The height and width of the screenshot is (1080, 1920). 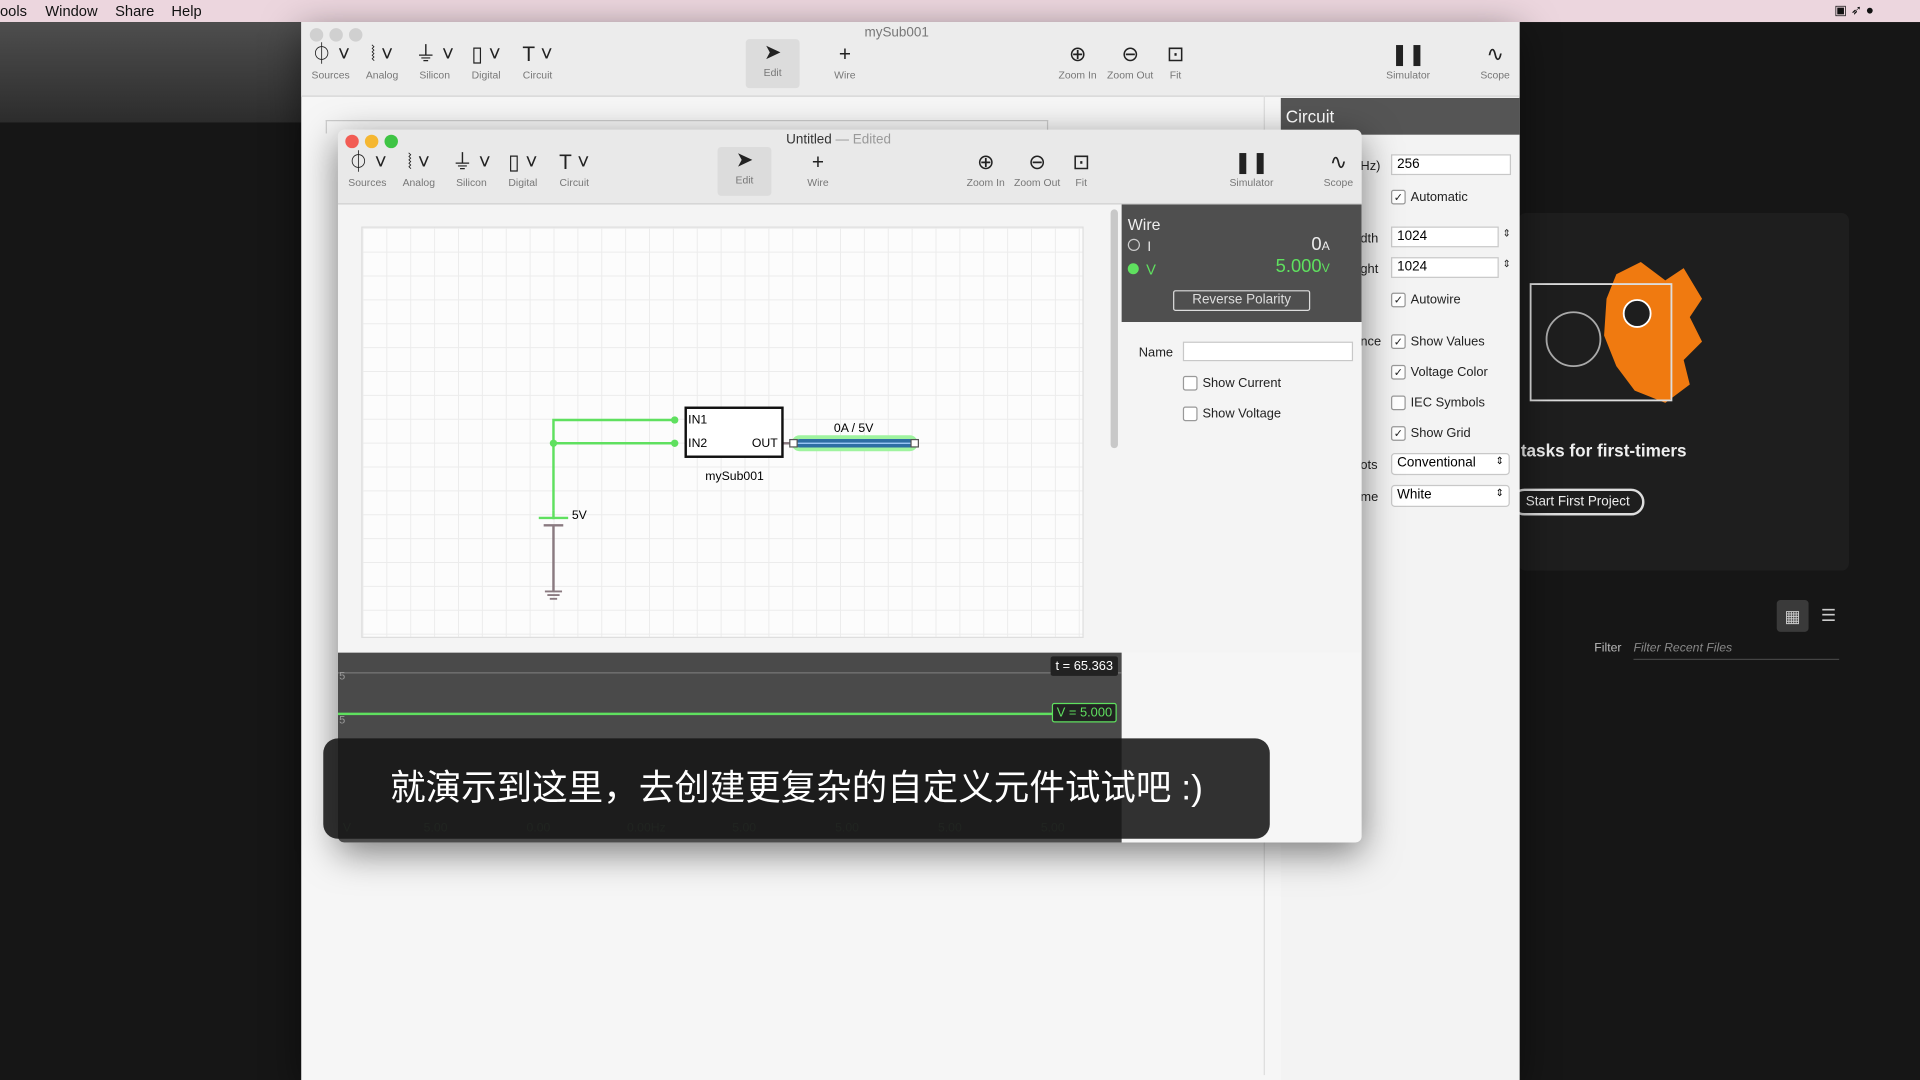 What do you see at coordinates (1231, 414) in the screenshot?
I see `show-voltage-checkbox: Show Voltage` at bounding box center [1231, 414].